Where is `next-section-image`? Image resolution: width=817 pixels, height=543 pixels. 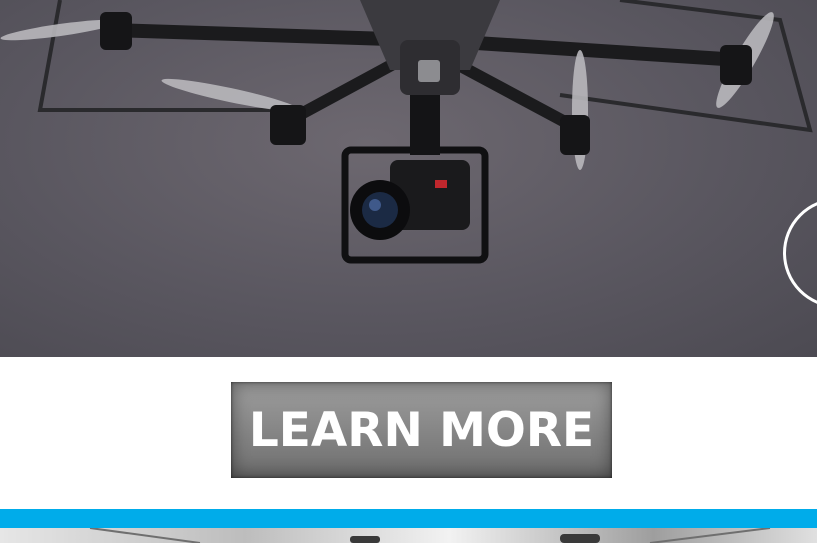 next-section-image is located at coordinates (408, 535).